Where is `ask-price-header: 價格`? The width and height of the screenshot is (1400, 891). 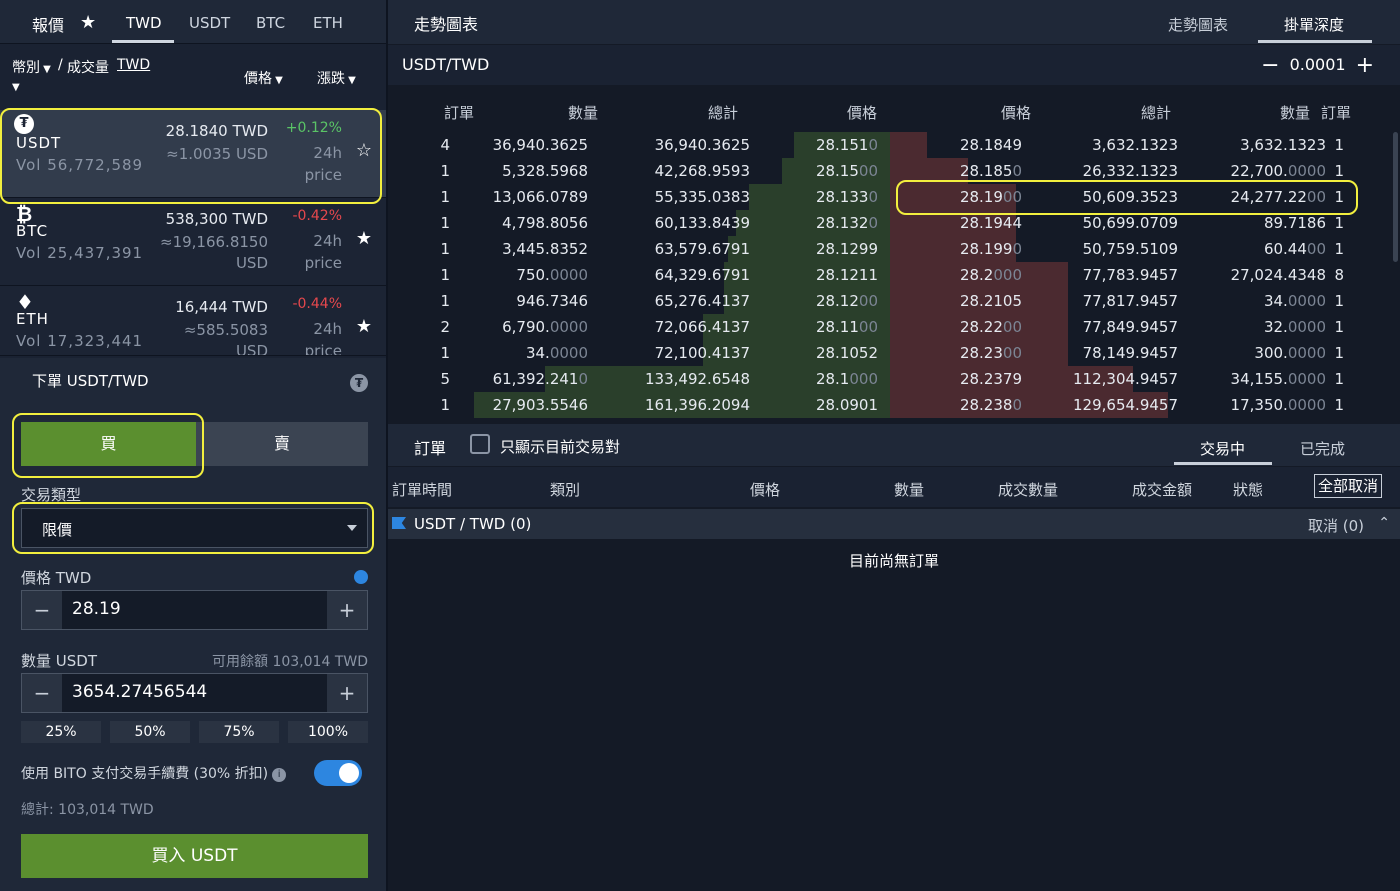
ask-price-header: 價格 is located at coordinates (1016, 113).